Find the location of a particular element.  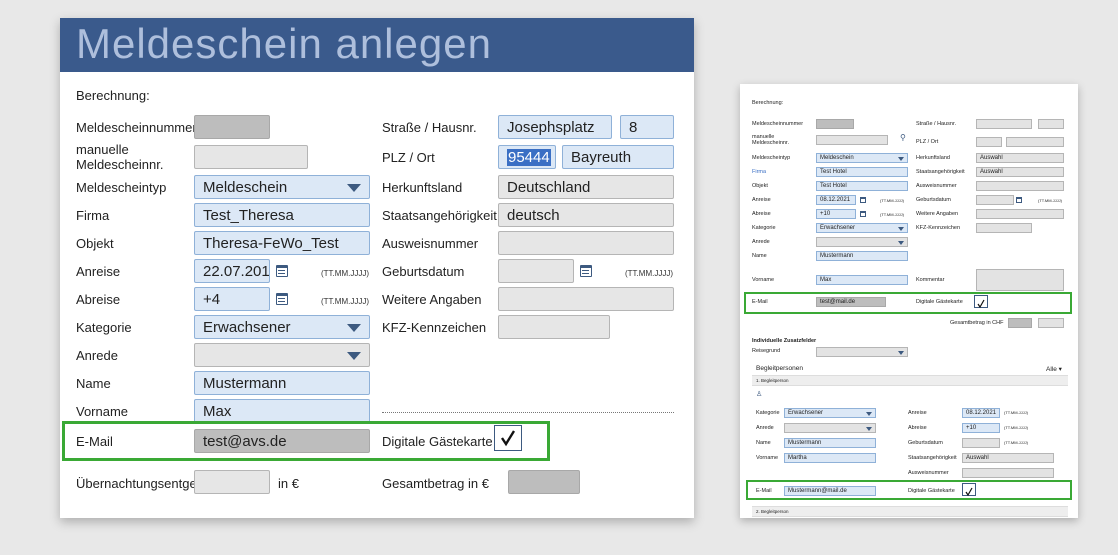

meldescheinnummer-field is located at coordinates (232, 127).